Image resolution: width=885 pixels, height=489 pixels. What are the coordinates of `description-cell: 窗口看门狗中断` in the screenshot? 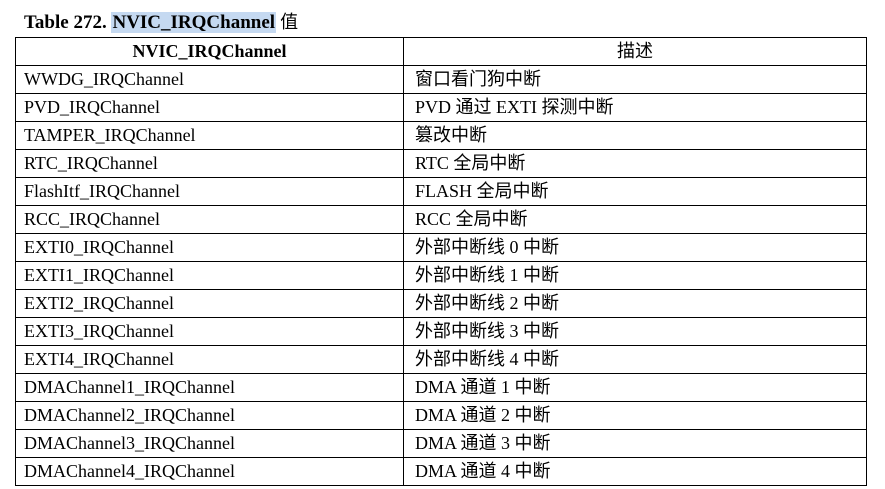 It's located at (635, 79).